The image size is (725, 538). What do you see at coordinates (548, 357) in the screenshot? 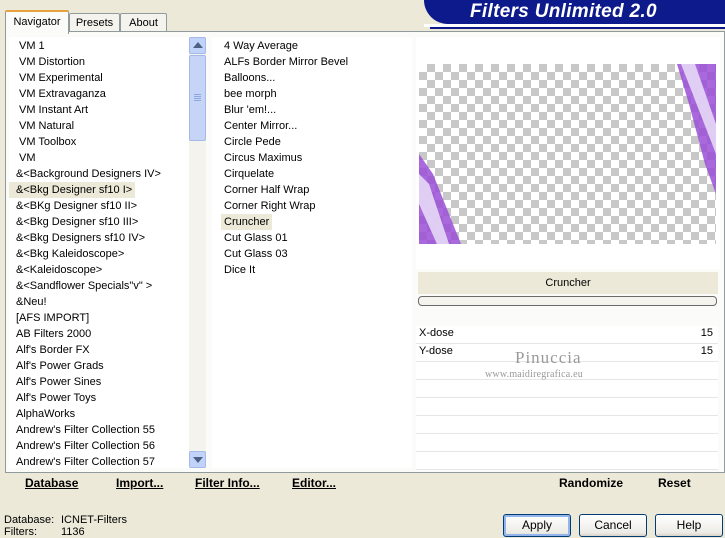
I see `watermark-name: Pinuccia` at bounding box center [548, 357].